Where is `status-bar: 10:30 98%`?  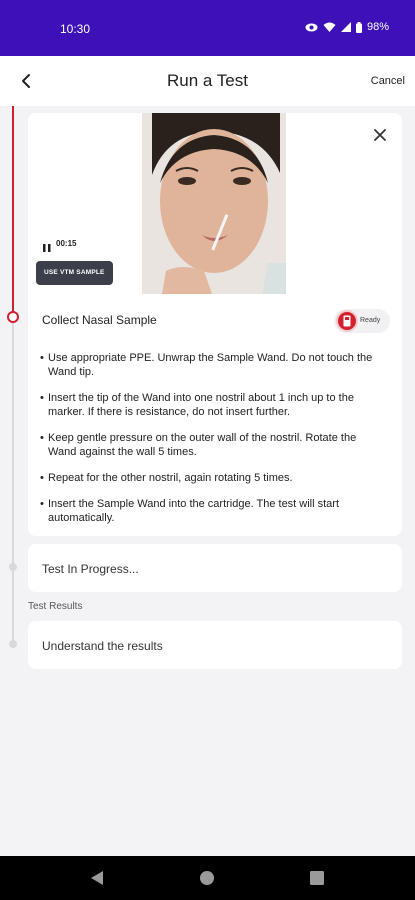
status-bar: 10:30 98% is located at coordinates (207, 28).